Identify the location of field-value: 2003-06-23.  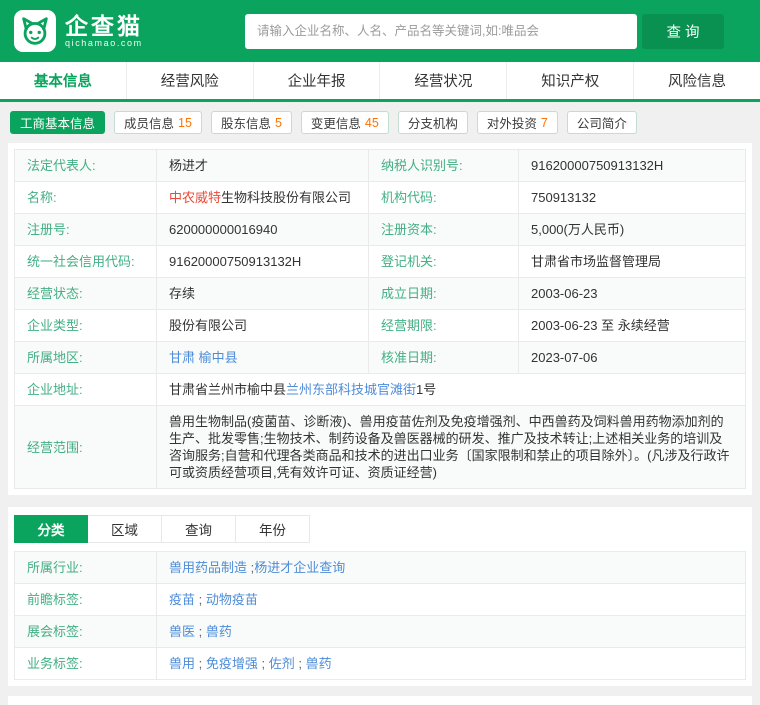
(632, 293).